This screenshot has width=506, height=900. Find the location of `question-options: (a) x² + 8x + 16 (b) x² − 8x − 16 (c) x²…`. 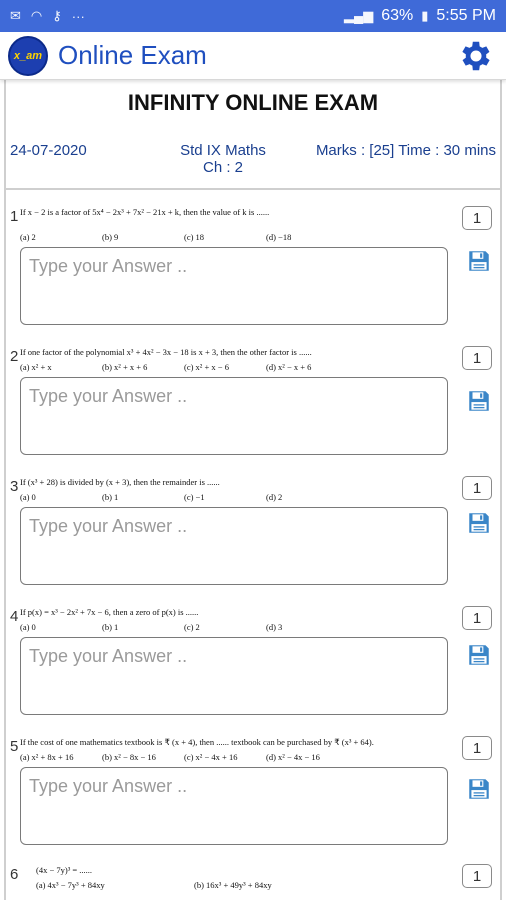

question-options: (a) x² + 8x + 16 (b) x² − 8x − 16 (c) x²… is located at coordinates (234, 757).